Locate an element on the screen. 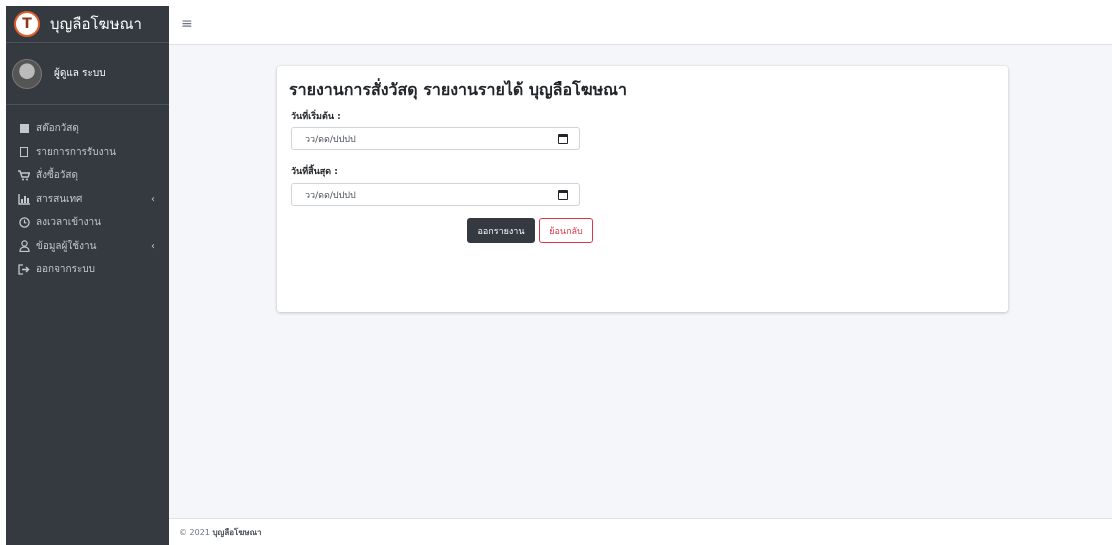 The width and height of the screenshot is (1112, 545). end-date-label: วันที่สิ้นสุด : is located at coordinates (314, 172).